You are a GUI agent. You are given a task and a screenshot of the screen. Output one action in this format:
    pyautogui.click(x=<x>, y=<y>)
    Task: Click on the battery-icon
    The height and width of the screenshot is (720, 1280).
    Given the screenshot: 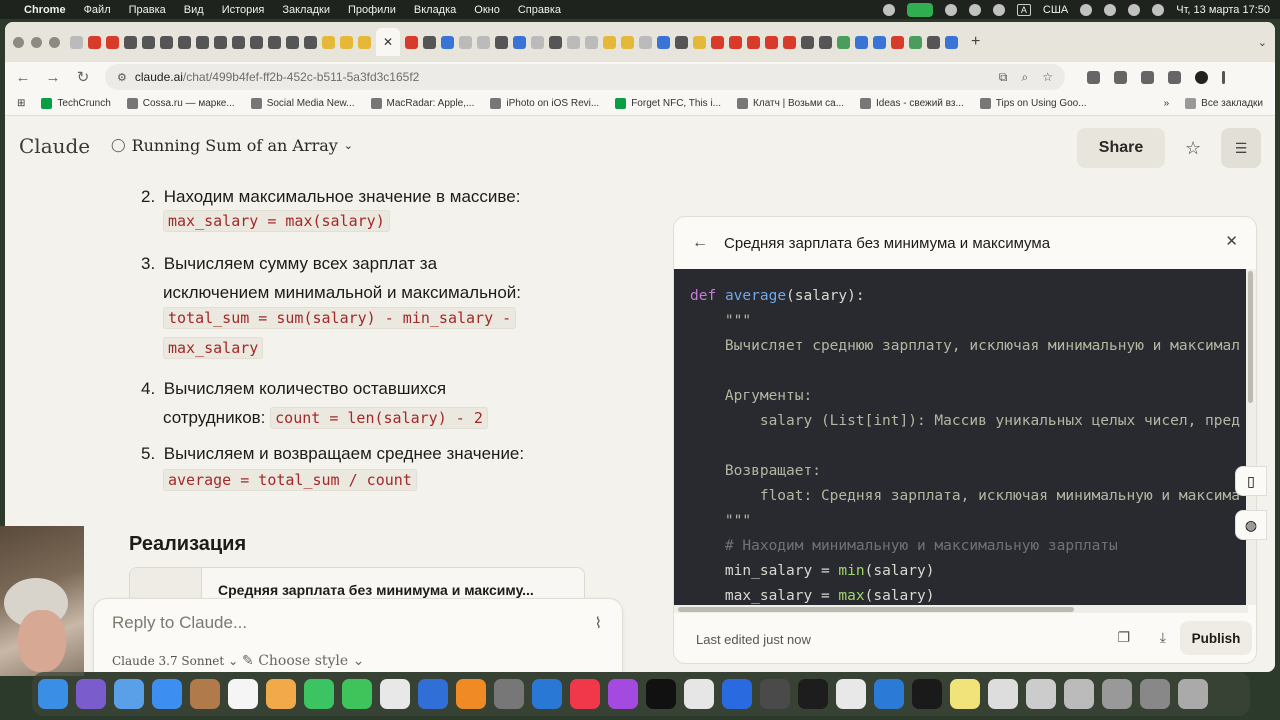 What is the action you would take?
    pyautogui.click(x=998, y=9)
    